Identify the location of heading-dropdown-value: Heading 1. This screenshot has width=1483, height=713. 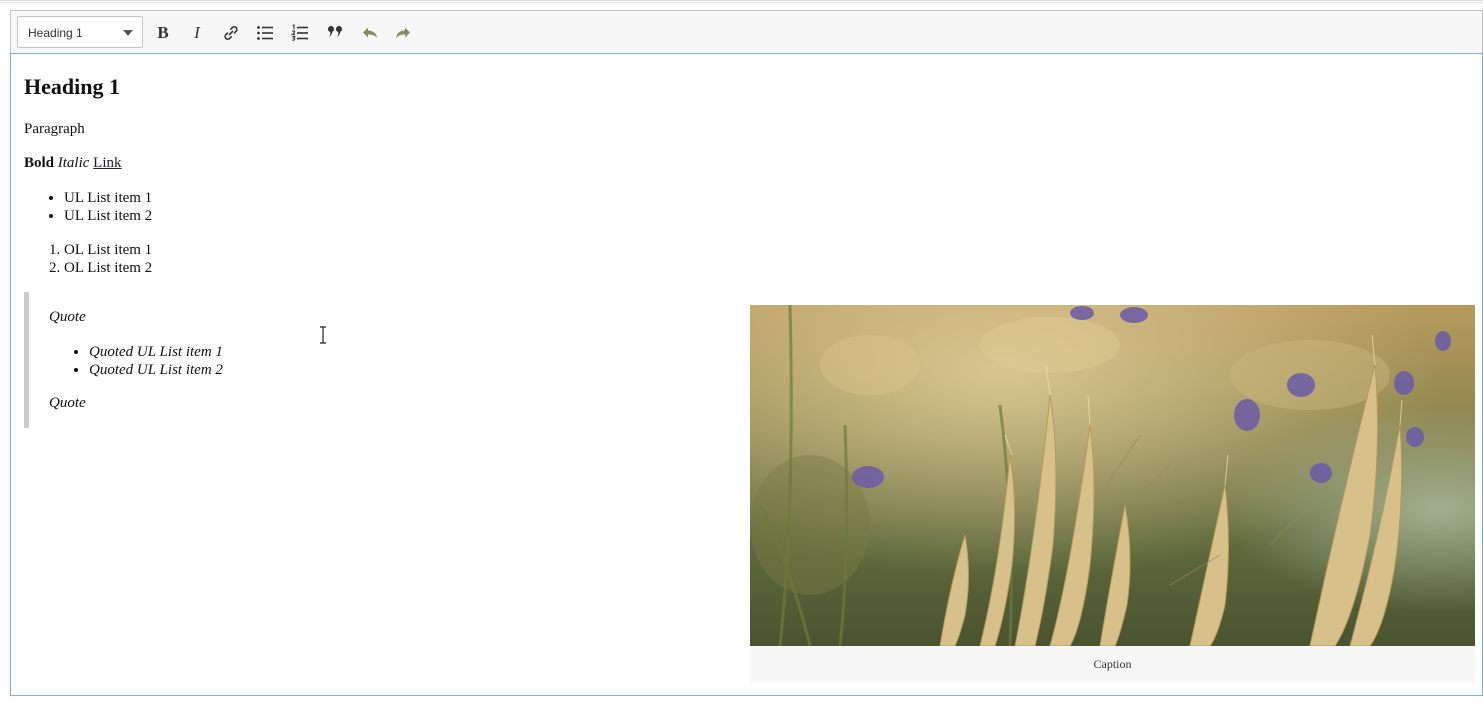
(55, 33).